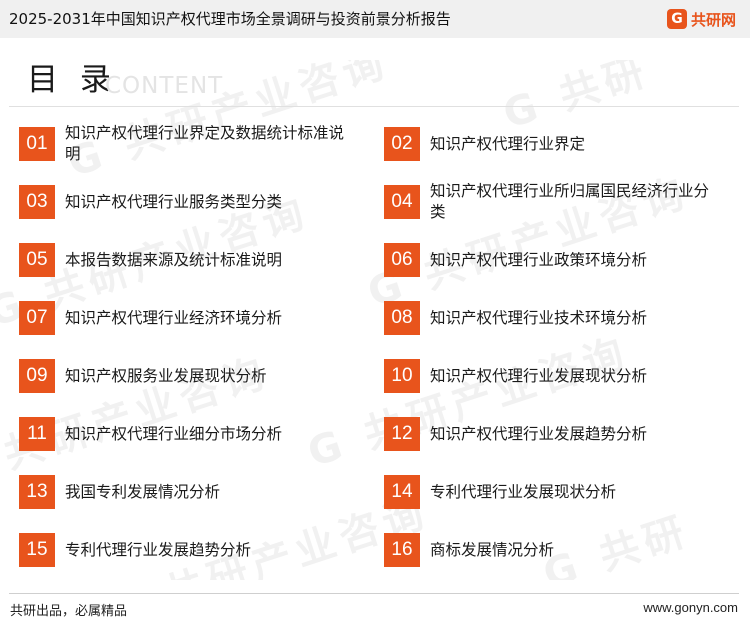 Image resolution: width=750 pixels, height=622 pixels. What do you see at coordinates (492, 549) in the screenshot?
I see `toc-label: 商标发展情况分析` at bounding box center [492, 549].